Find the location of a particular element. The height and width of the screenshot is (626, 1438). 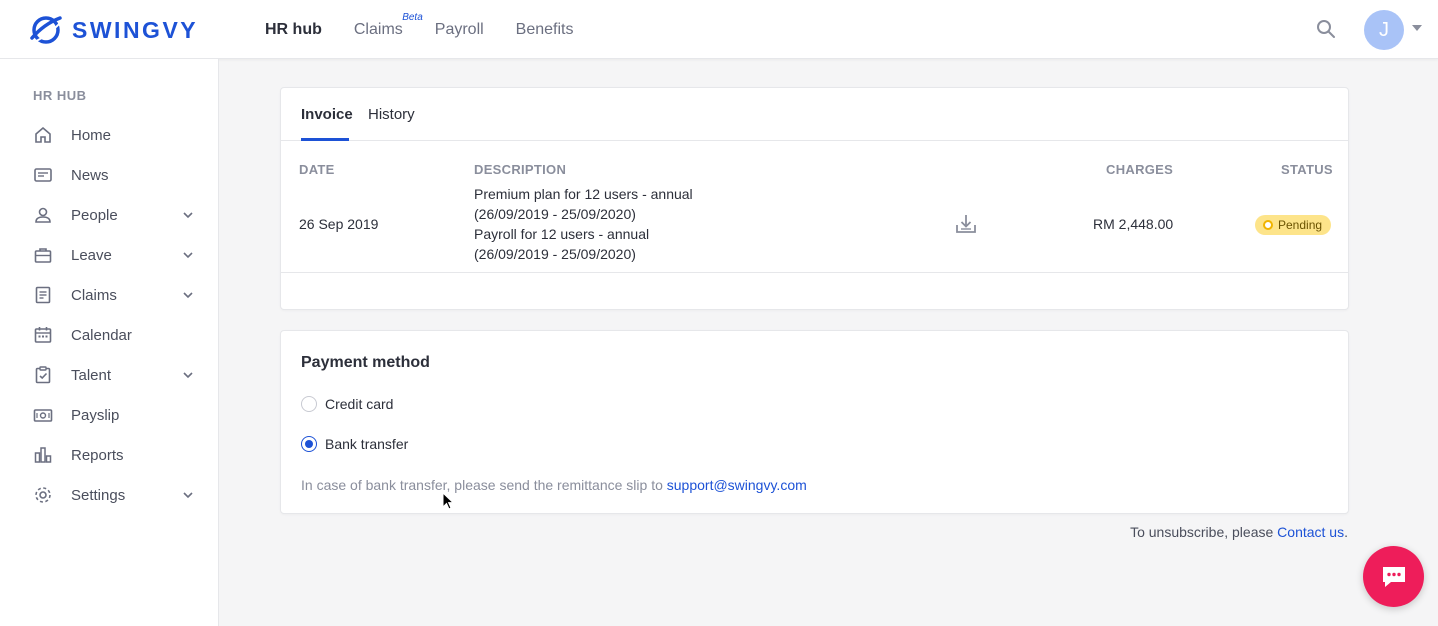

radio-credit-card: Credit card is located at coordinates (347, 404).